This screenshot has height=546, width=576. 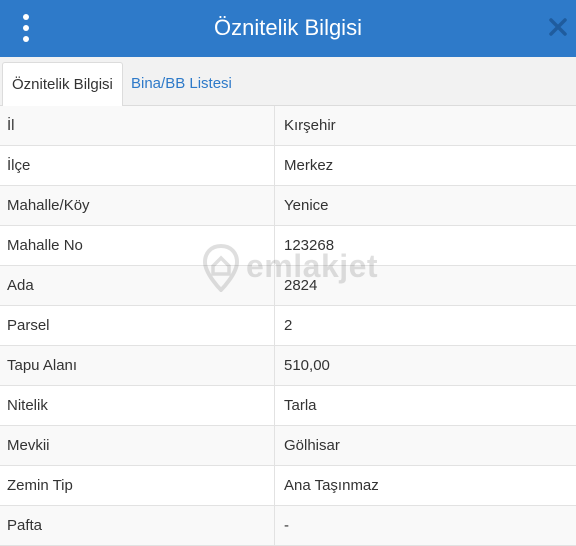 I want to click on tab-bina-bb-listesi: Bina/BB Listesi, so click(x=181, y=83).